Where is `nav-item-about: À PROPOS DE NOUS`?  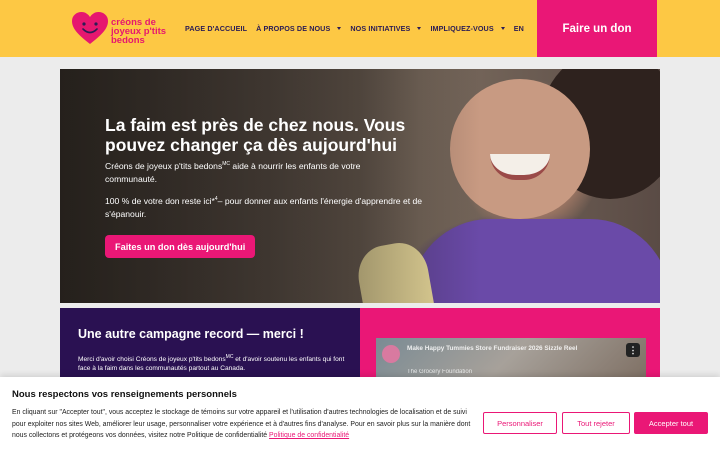 nav-item-about: À PROPOS DE NOUS is located at coordinates (299, 28).